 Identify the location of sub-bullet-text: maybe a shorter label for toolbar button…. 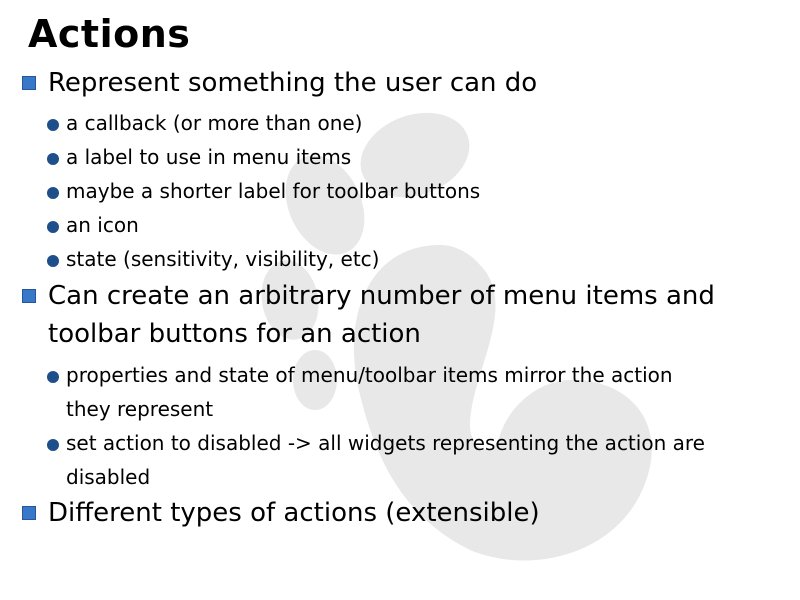
(273, 191).